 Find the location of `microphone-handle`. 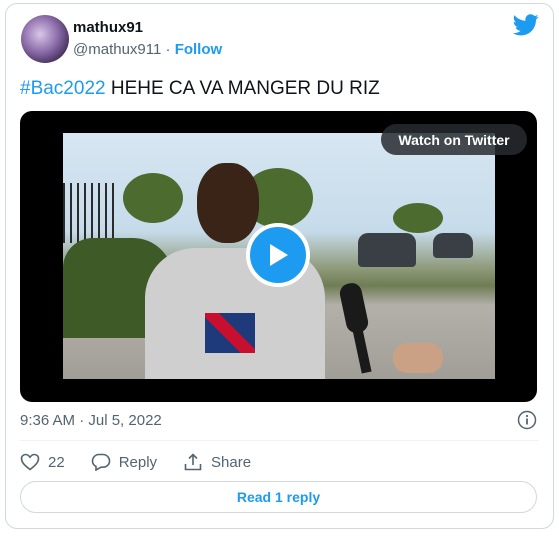

microphone-handle is located at coordinates (362, 350).